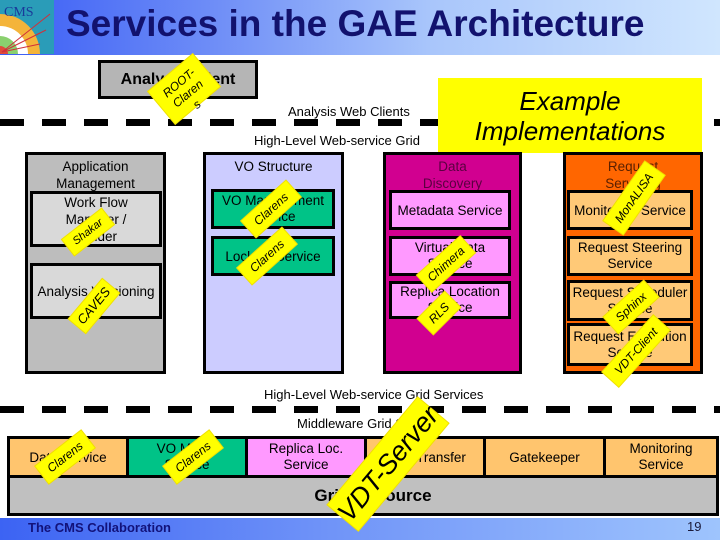  I want to click on column-title: VO Structure, so click(273, 166).